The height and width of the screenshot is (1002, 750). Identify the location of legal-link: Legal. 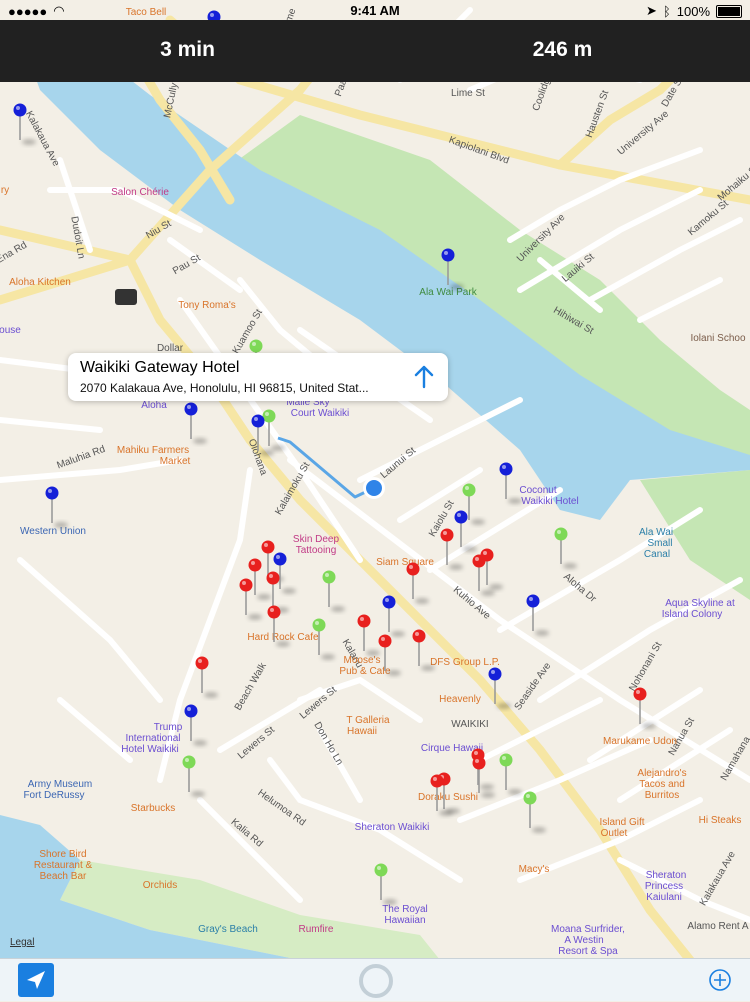
(22, 942).